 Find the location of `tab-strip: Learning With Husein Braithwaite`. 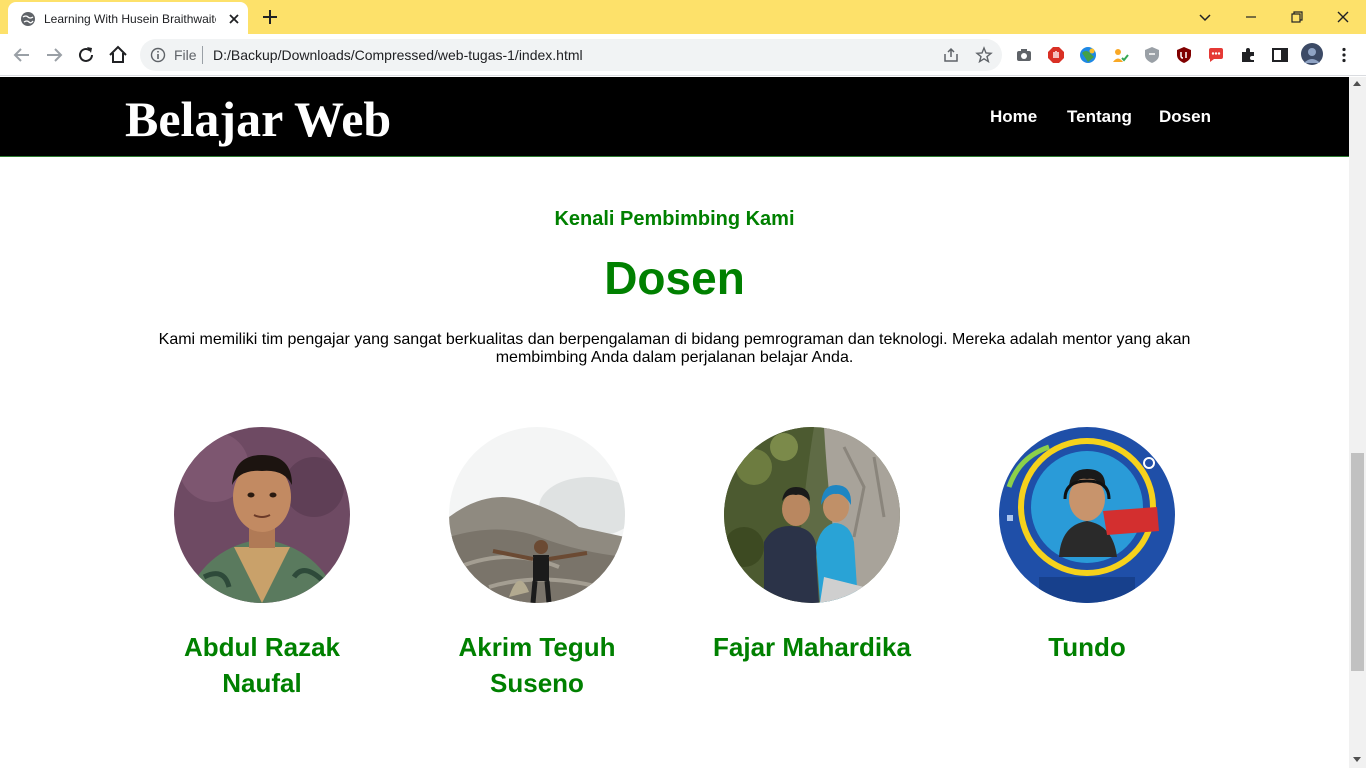

tab-strip: Learning With Husein Braithwaite is located at coordinates (683, 17).